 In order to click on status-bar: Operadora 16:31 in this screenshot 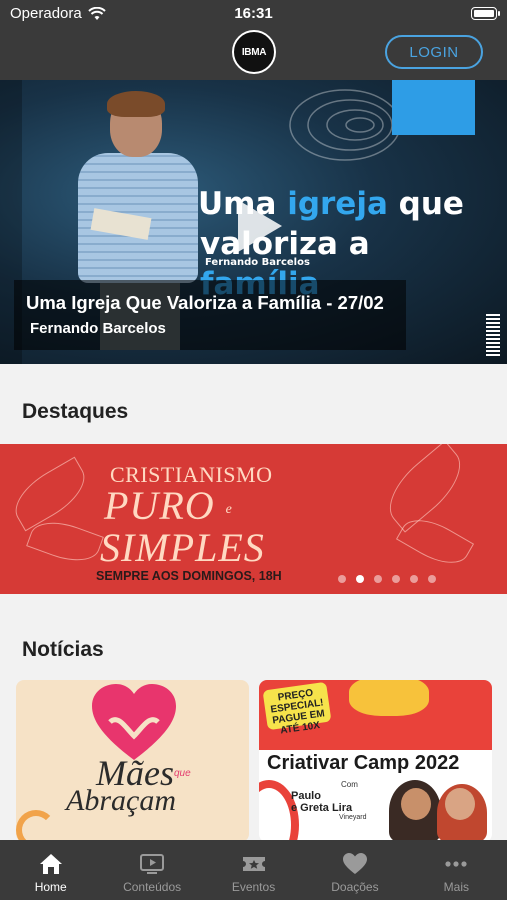, I will do `click(253, 15)`.